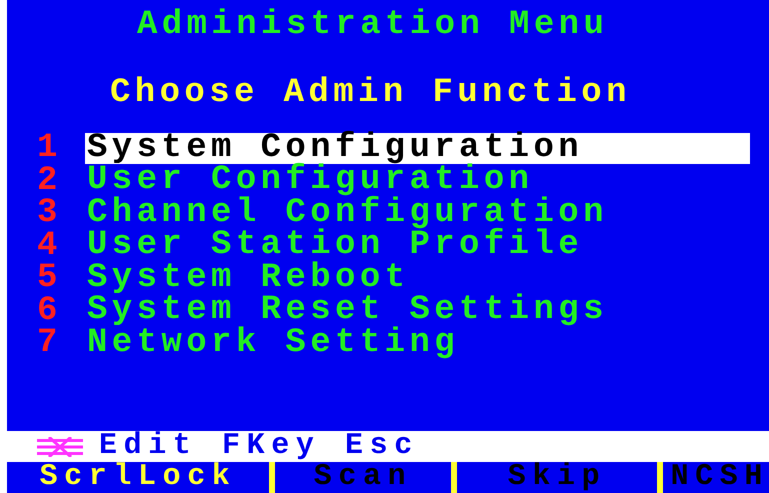 The height and width of the screenshot is (493, 769). I want to click on help-text: Edit FKey Esc, so click(259, 446).